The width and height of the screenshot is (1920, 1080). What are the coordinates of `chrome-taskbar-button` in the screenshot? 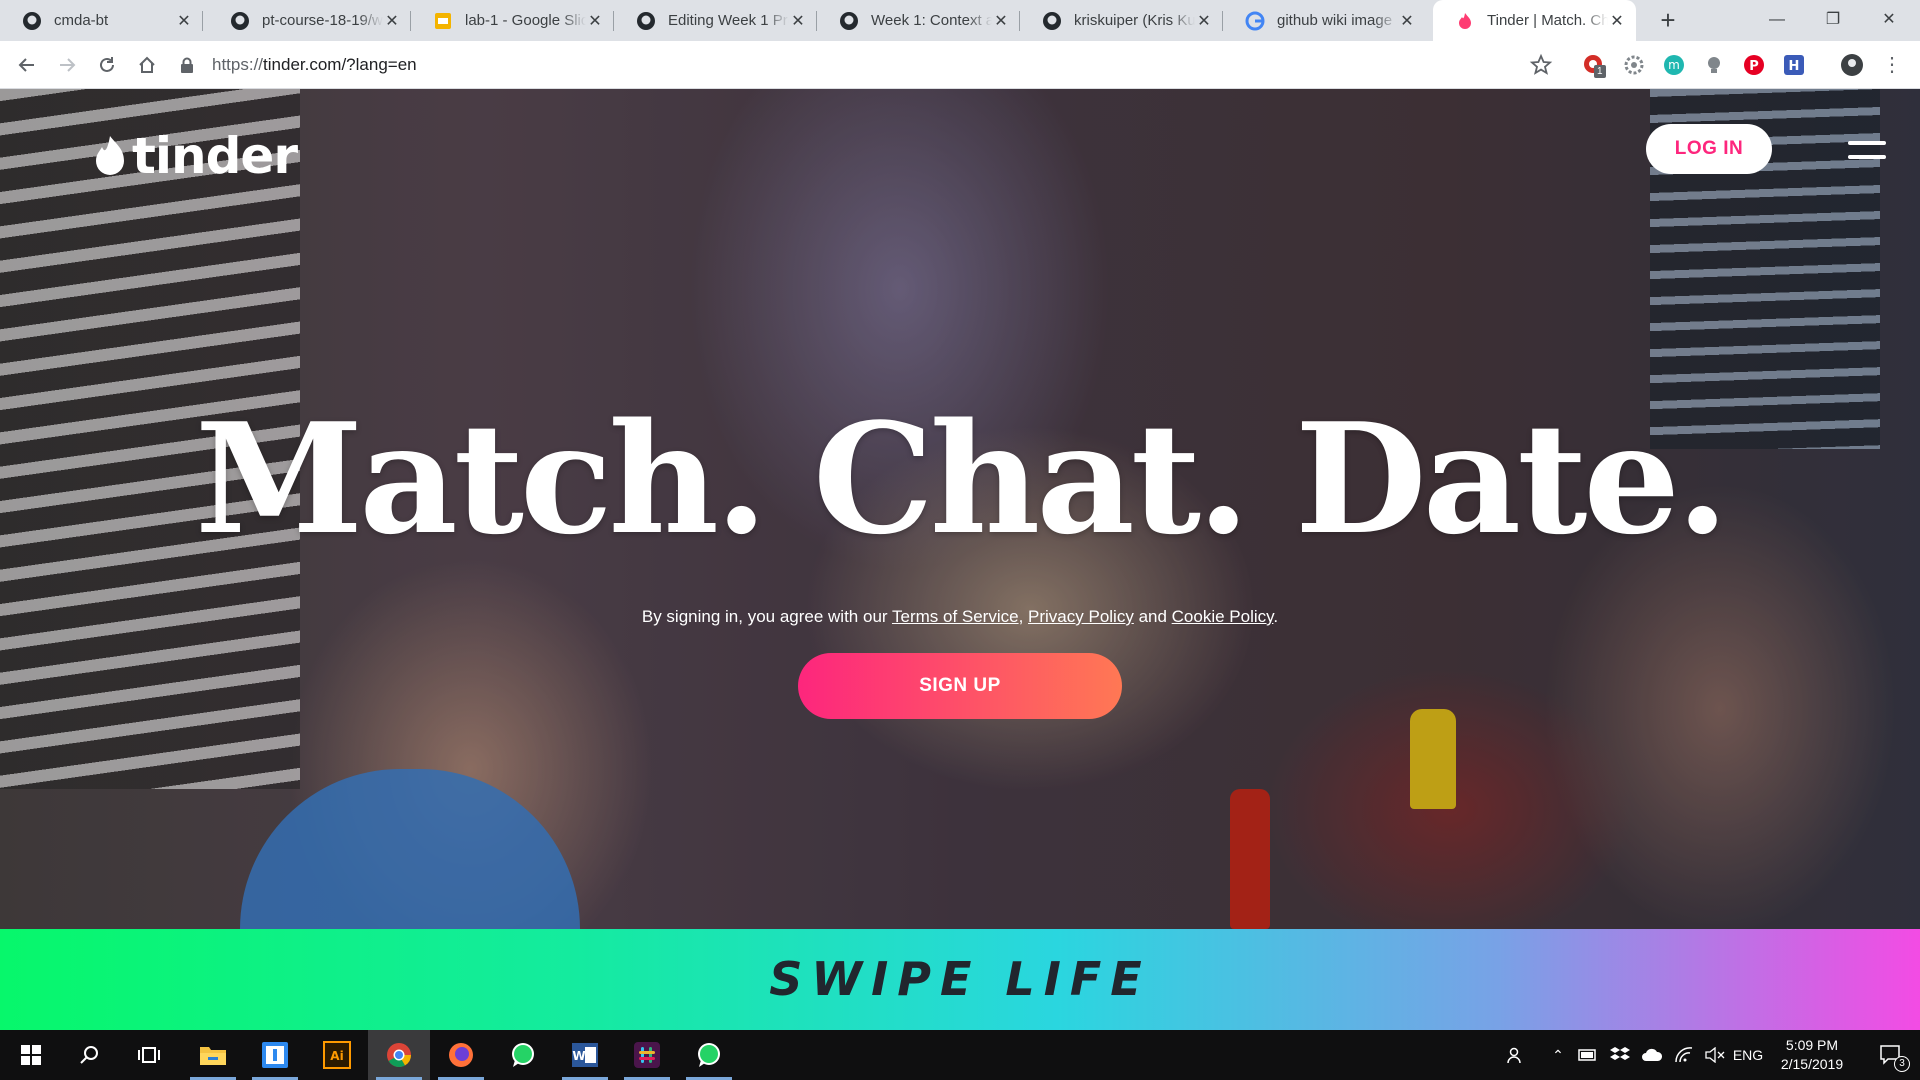 It's located at (399, 1055).